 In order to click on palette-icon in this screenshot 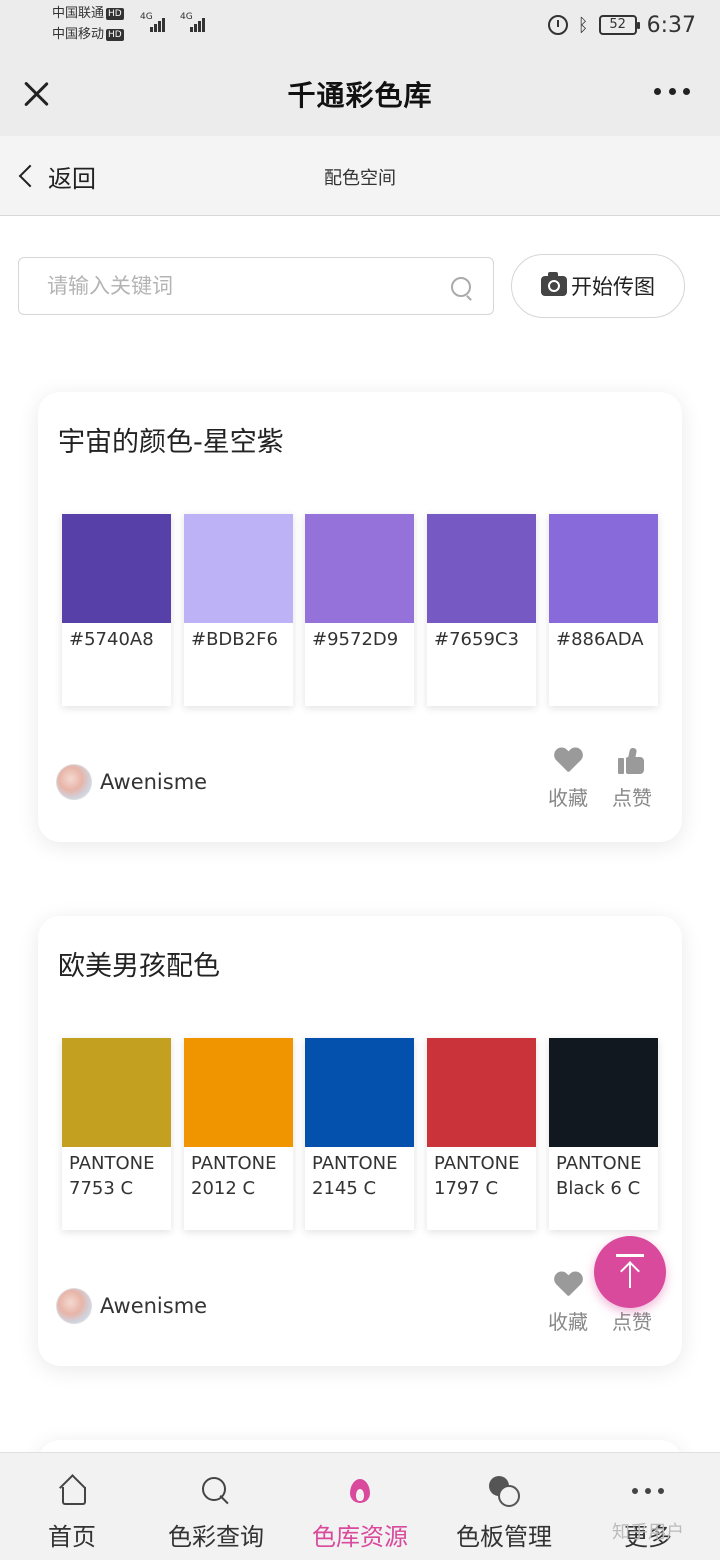, I will do `click(504, 1491)`.